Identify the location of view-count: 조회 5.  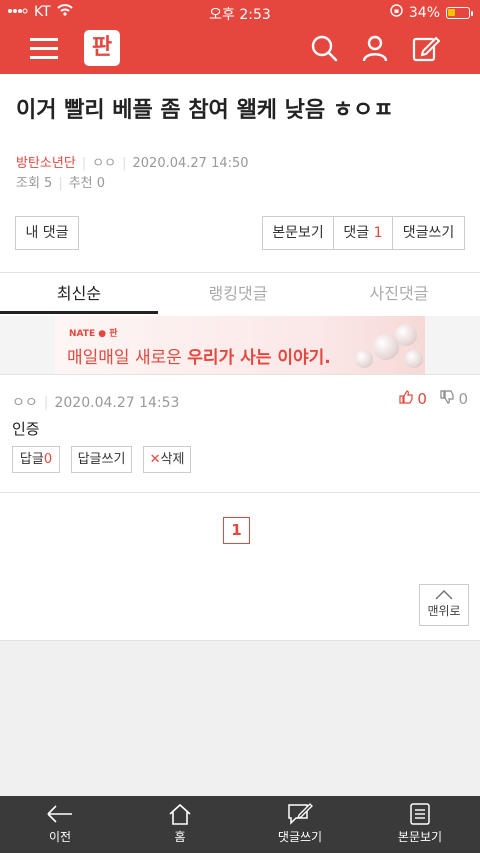
(34, 183).